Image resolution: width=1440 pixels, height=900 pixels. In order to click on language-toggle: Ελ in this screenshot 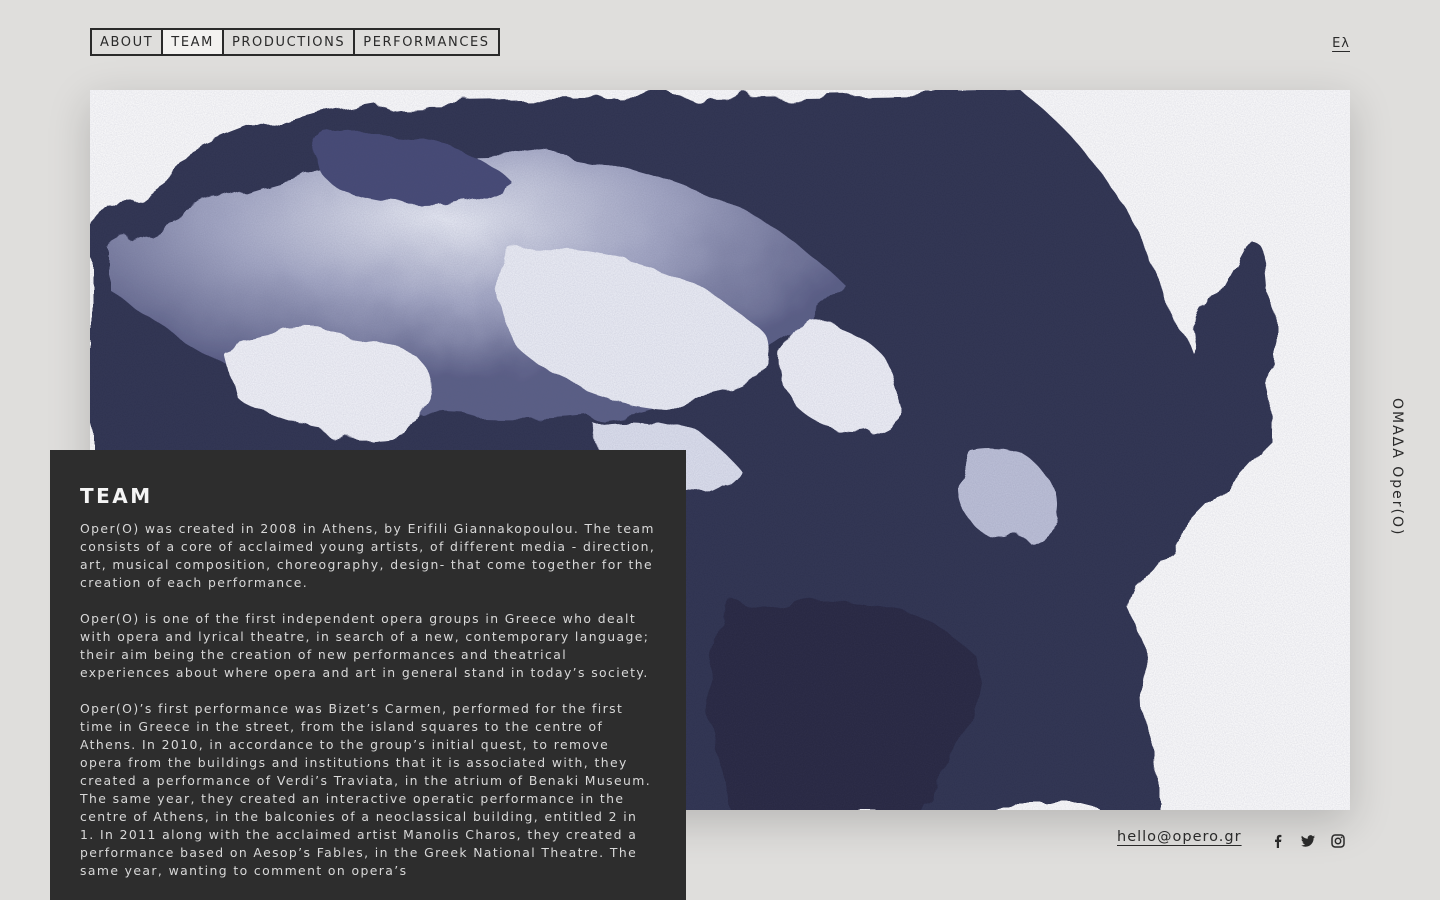, I will do `click(1341, 43)`.